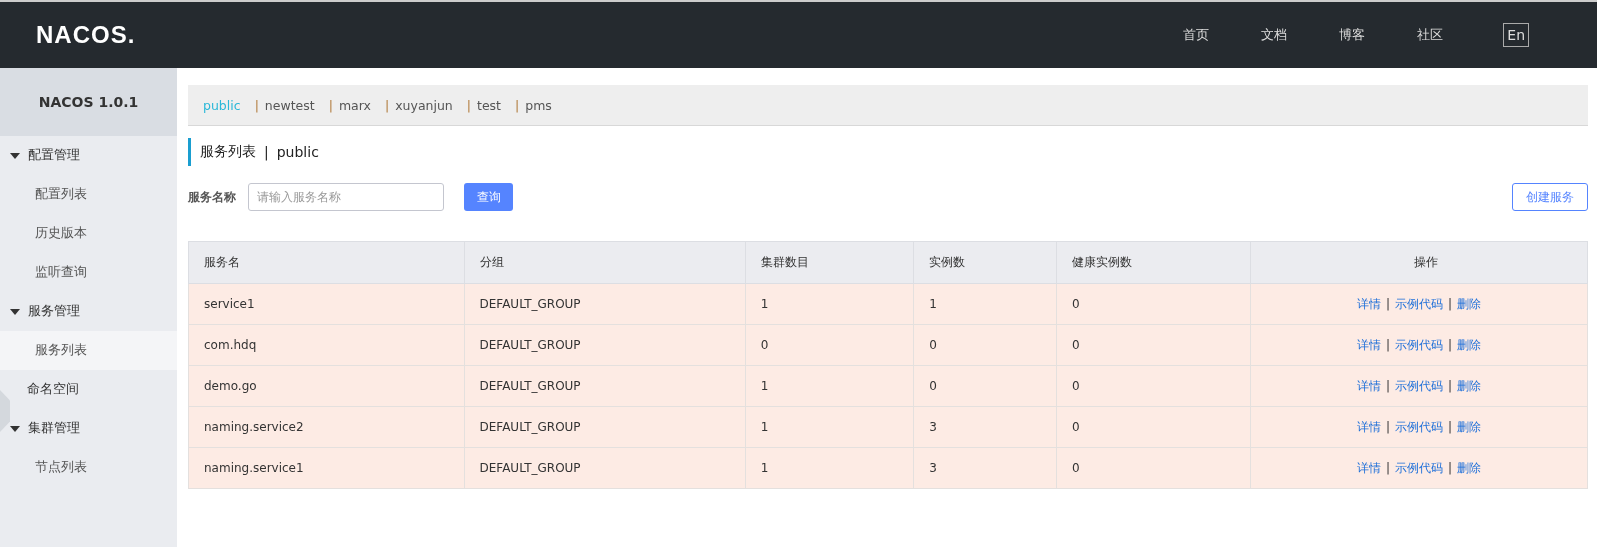 The height and width of the screenshot is (547, 1597). Describe the element at coordinates (88, 467) in the screenshot. I see `sidebar-item: 节点列表` at that location.